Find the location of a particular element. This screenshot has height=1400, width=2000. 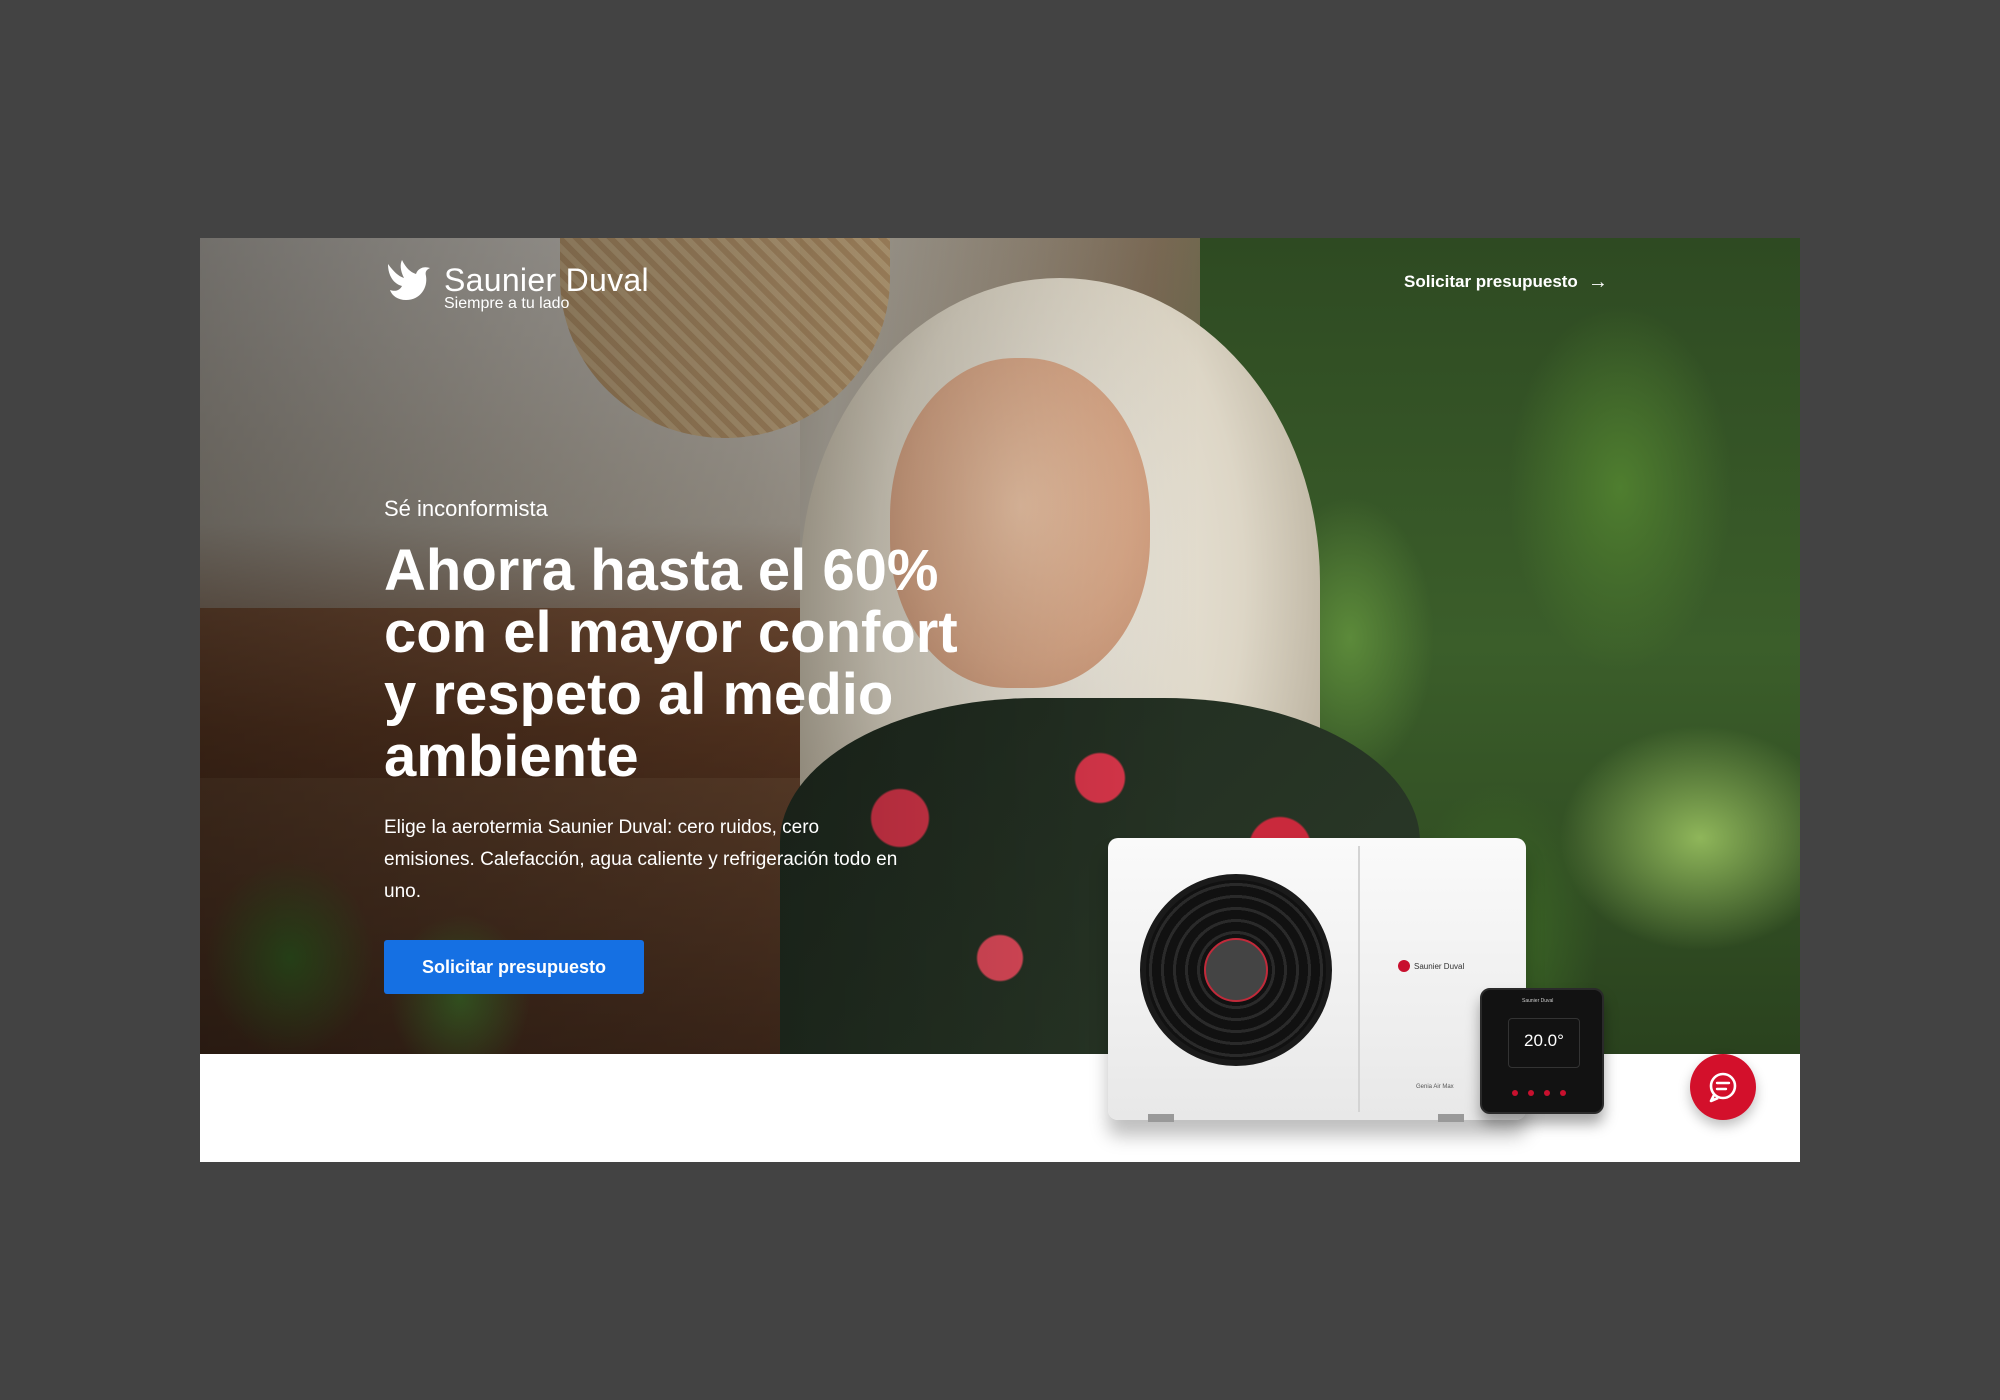

thermostat-product-image: Saunier Duval 20.0° is located at coordinates (1542, 1051).